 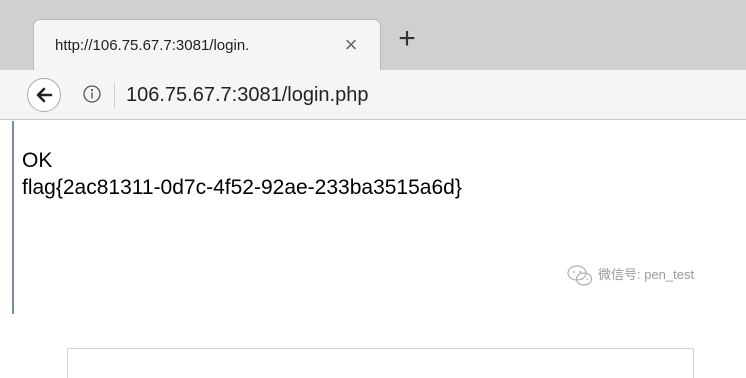 I want to click on response-status: OK, so click(x=37, y=160).